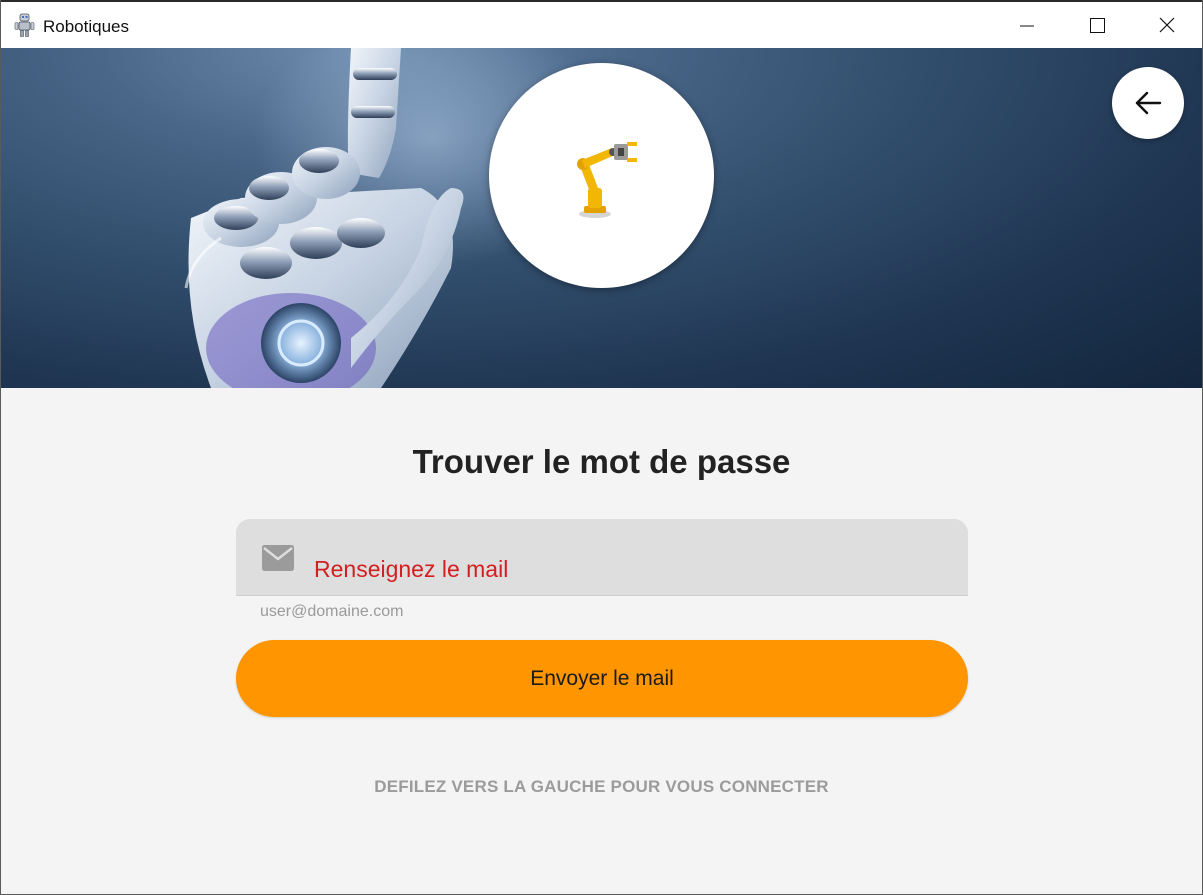 The height and width of the screenshot is (895, 1203). I want to click on maximize-button, so click(1097, 25).